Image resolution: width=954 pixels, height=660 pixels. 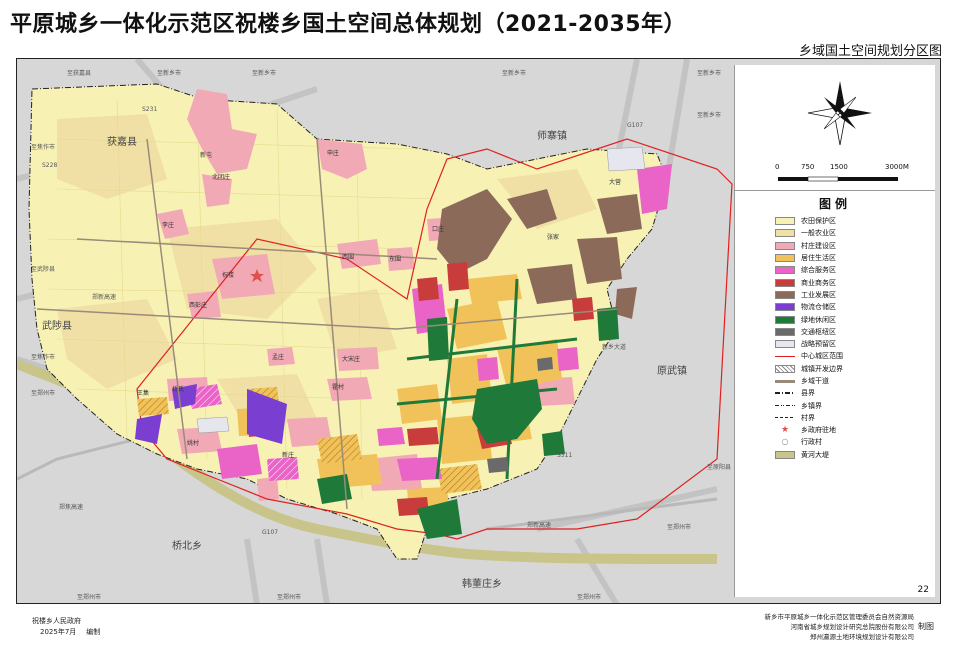 I want to click on legend-swatch: ★, so click(x=785, y=430).